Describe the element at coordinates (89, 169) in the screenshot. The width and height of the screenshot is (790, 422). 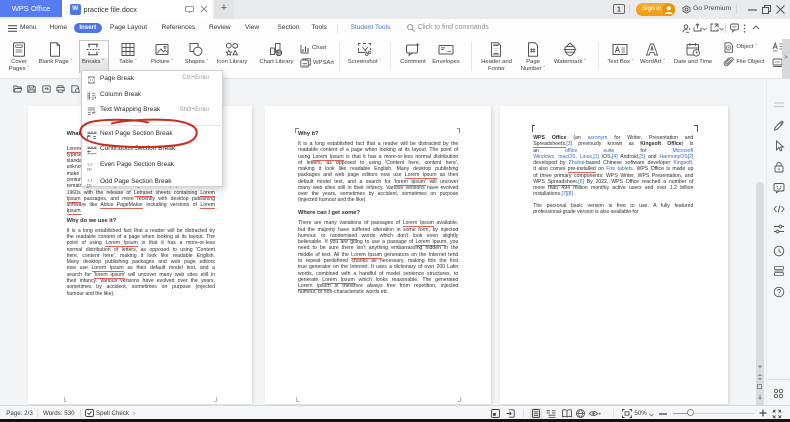
I see `svg-text: [4]` at that location.